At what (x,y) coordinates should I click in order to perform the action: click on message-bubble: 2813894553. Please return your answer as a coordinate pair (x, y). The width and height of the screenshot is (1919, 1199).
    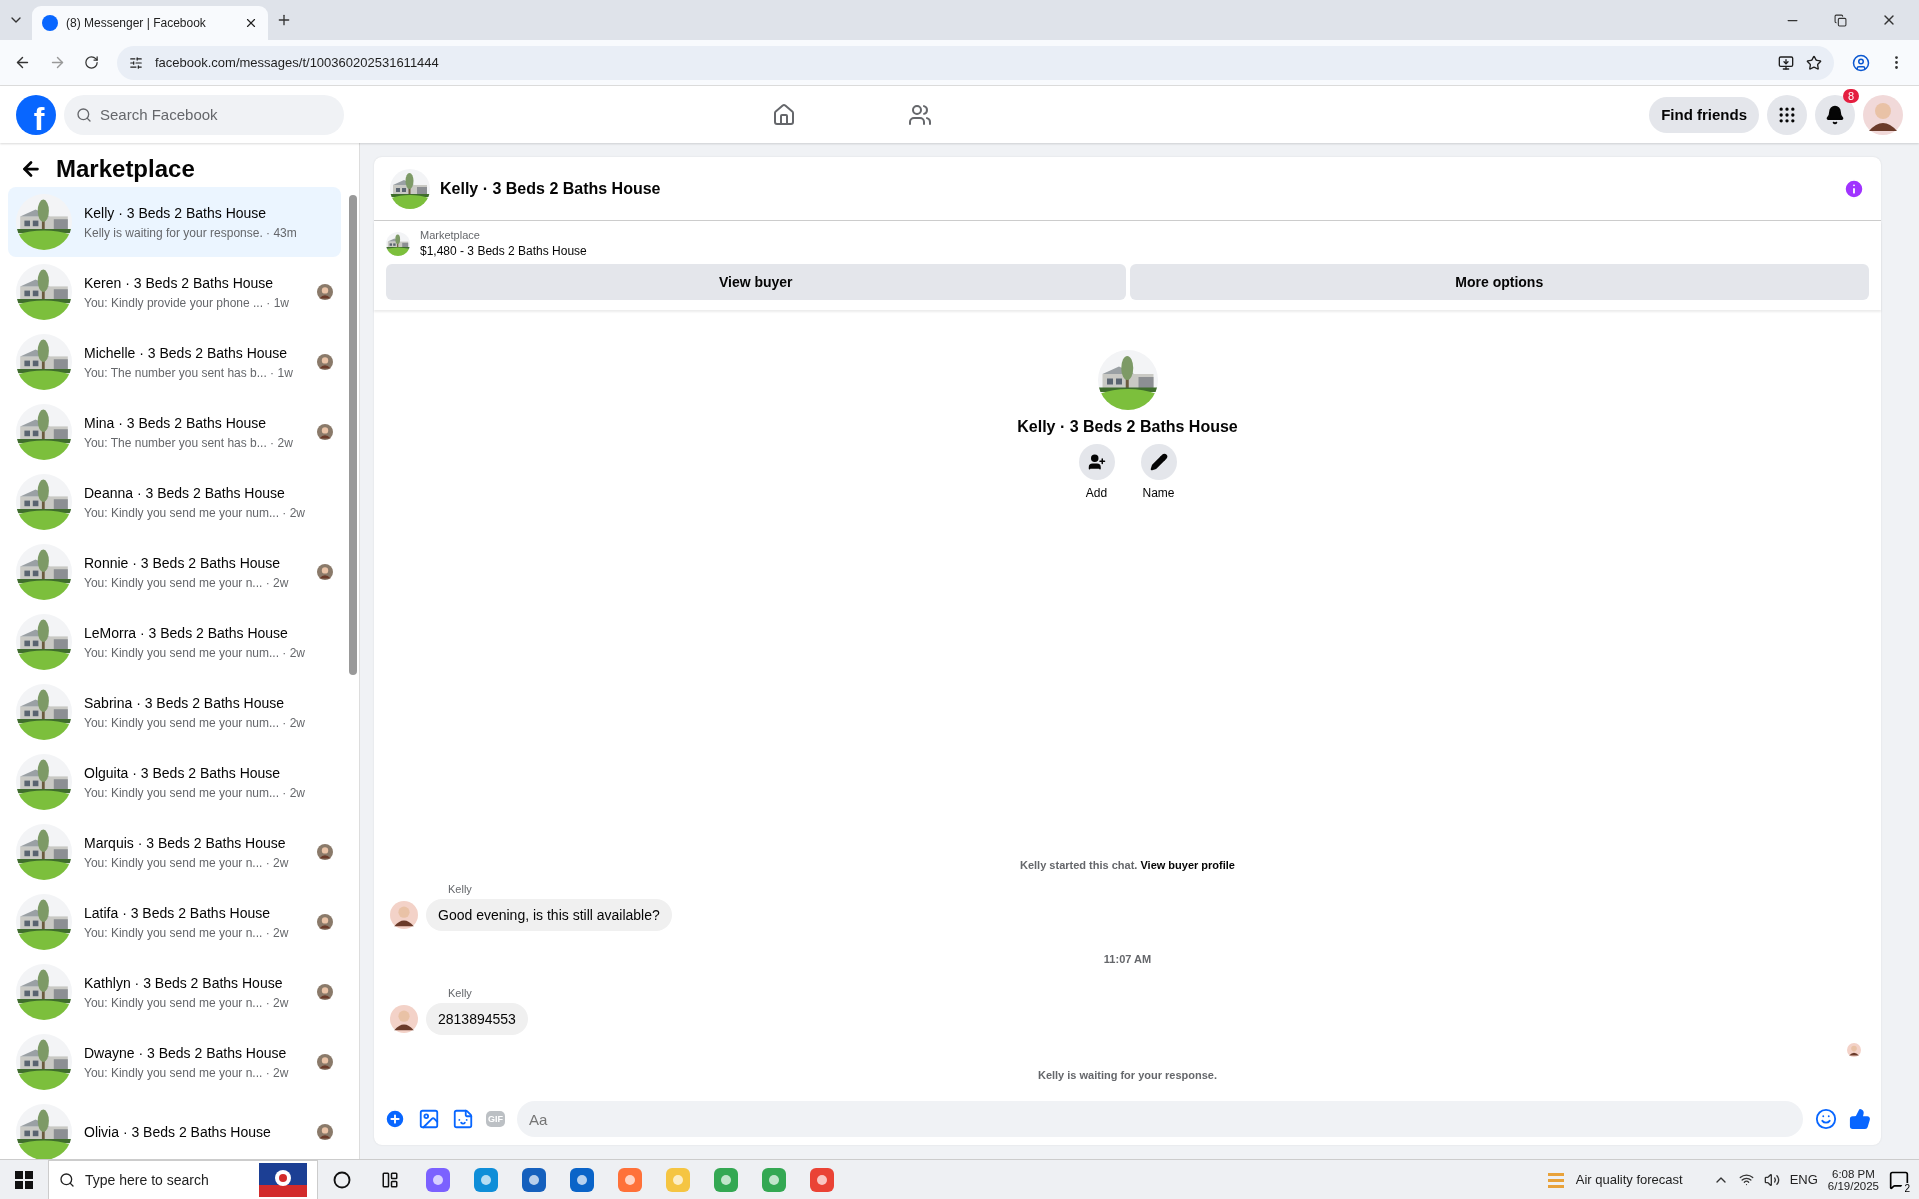
    Looking at the image, I should click on (477, 1019).